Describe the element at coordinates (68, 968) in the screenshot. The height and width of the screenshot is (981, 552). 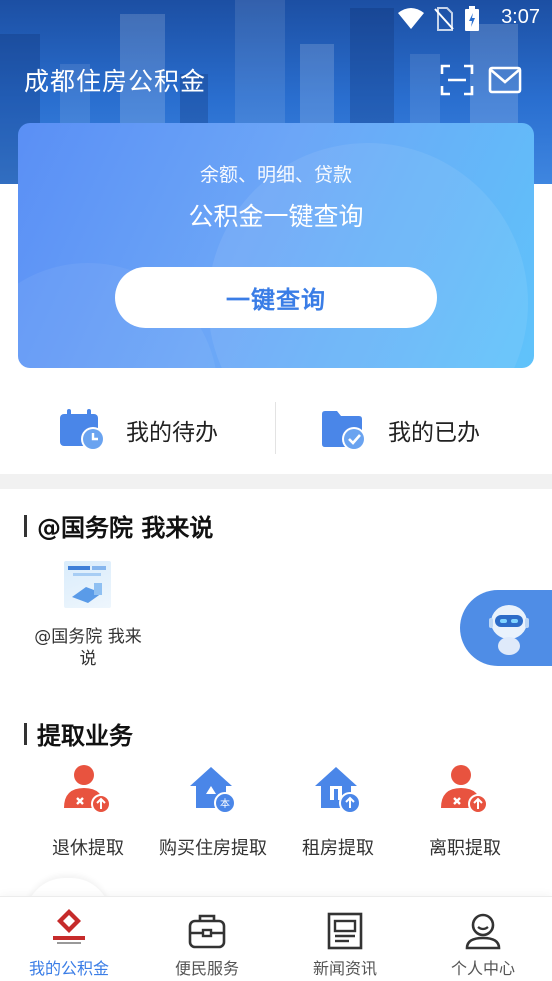
I see `nav-label: 我的公积金` at that location.